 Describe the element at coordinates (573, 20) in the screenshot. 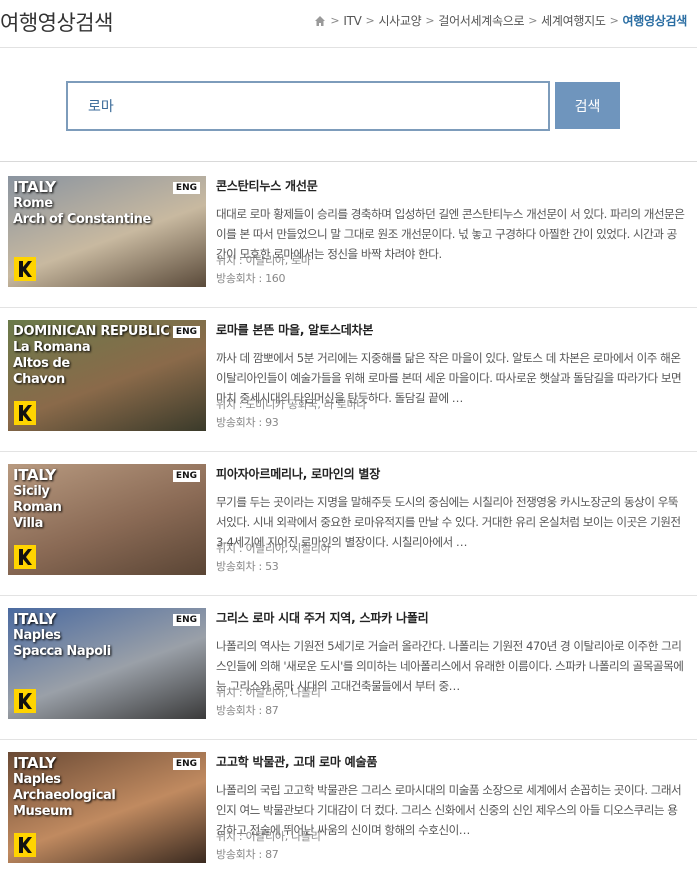

I see `breadcrumb-item: 세계여행지도` at that location.